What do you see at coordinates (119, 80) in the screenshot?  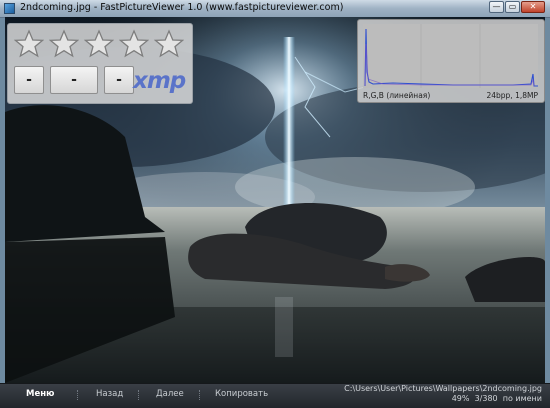 I see `tag-button-3: -` at bounding box center [119, 80].